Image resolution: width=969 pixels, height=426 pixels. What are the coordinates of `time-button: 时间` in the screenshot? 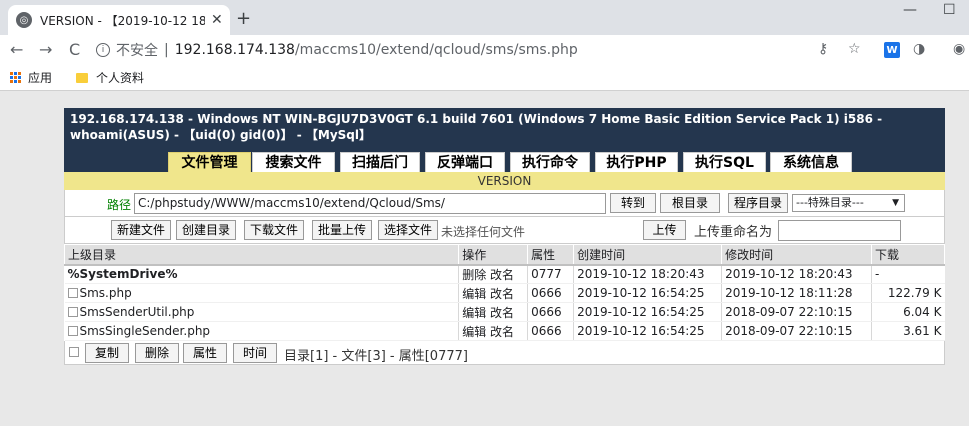 It's located at (255, 353).